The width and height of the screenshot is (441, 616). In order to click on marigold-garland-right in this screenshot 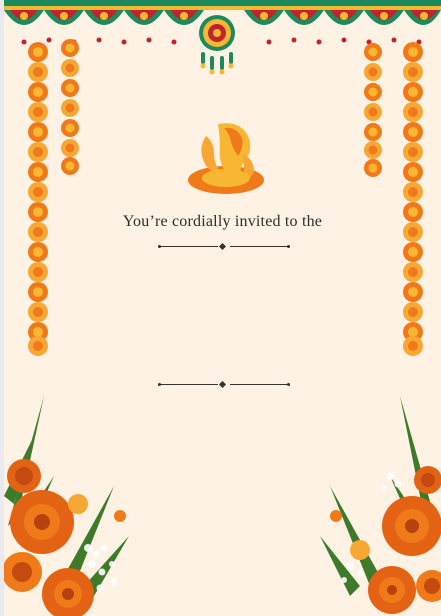, I will do `click(393, 199)`.